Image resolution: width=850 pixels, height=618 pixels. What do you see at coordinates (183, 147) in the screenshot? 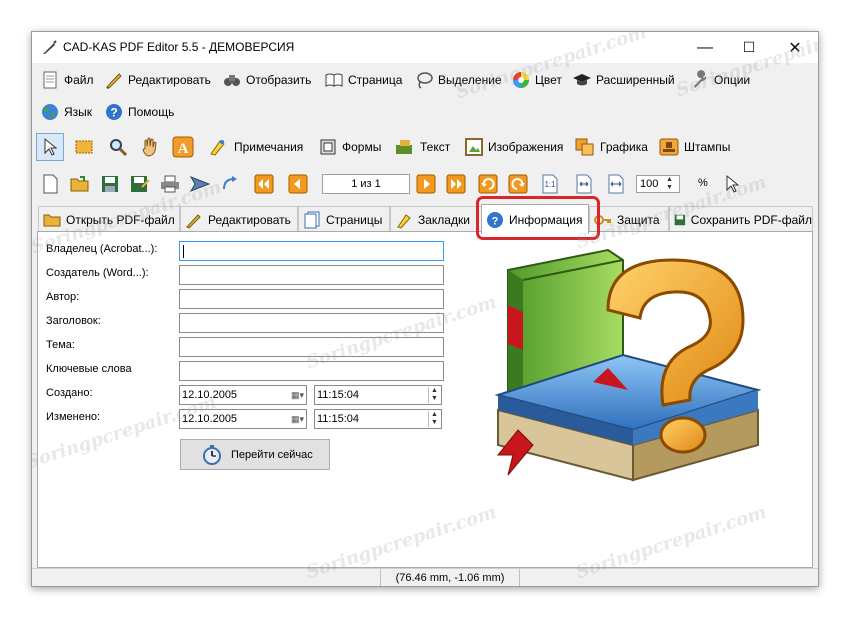
I see `text-tool-button: A` at bounding box center [183, 147].